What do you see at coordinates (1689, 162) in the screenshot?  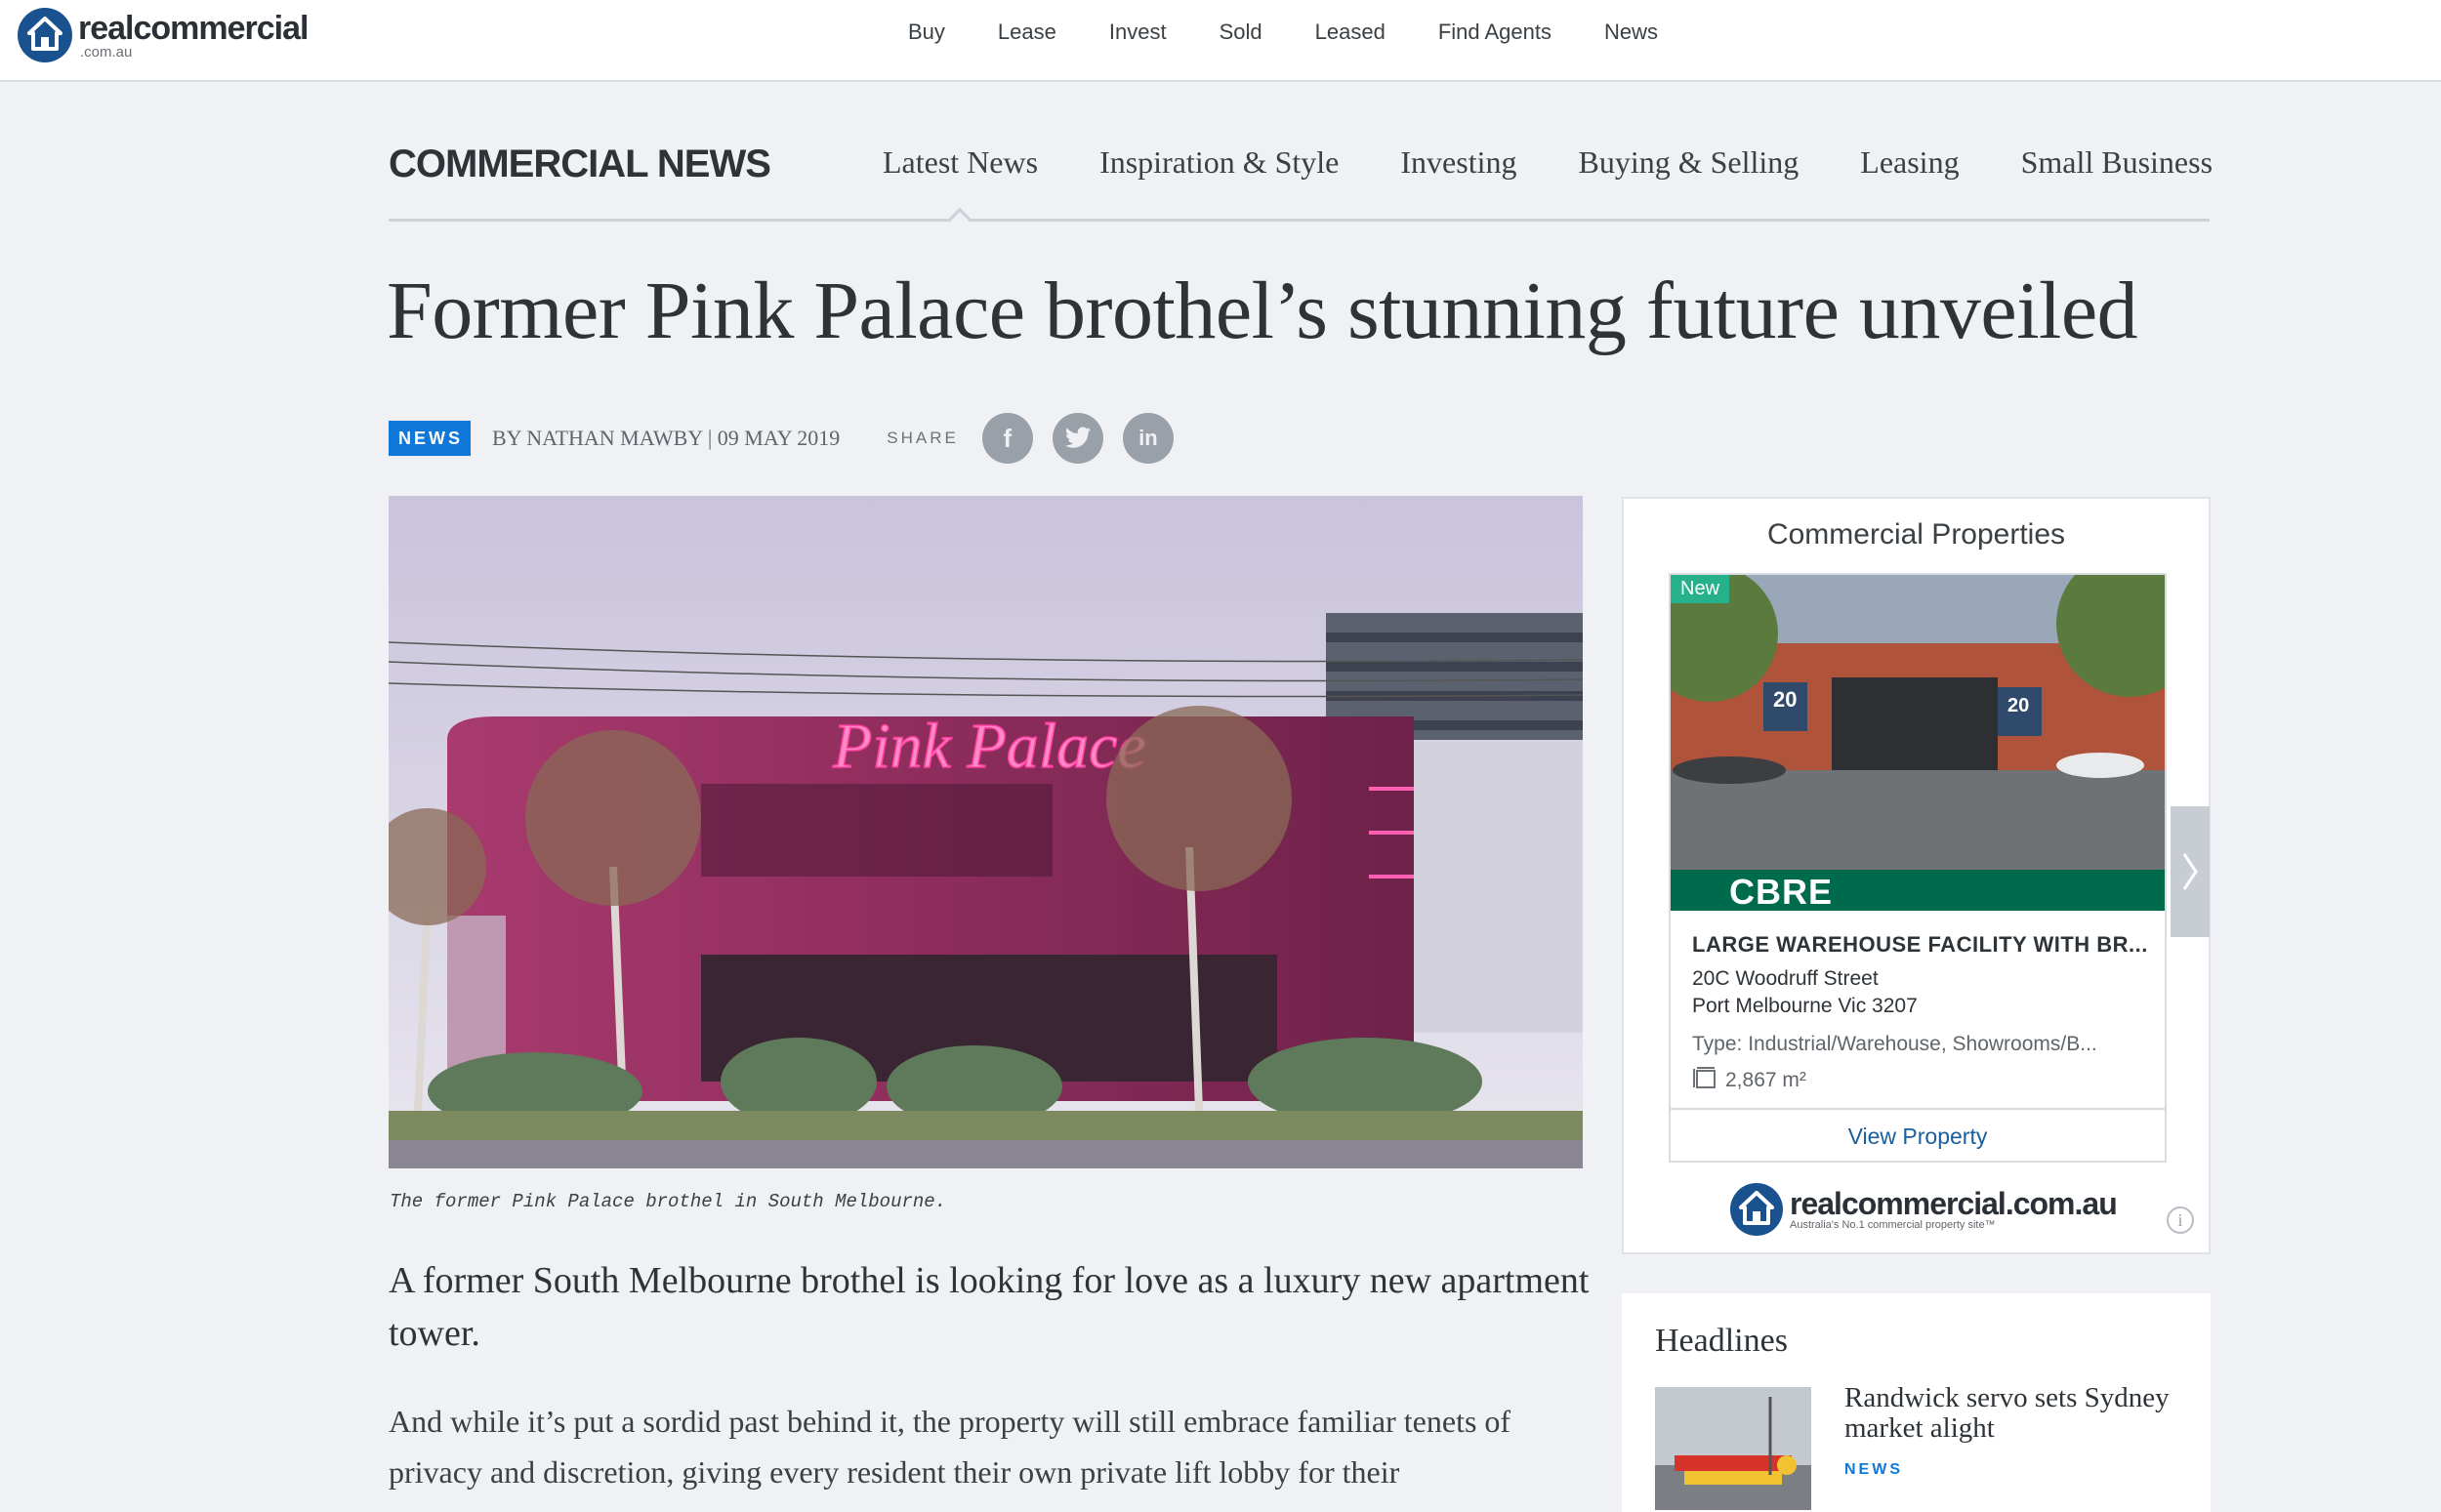 I see `tab-buying-selling: Buying & Selling` at bounding box center [1689, 162].